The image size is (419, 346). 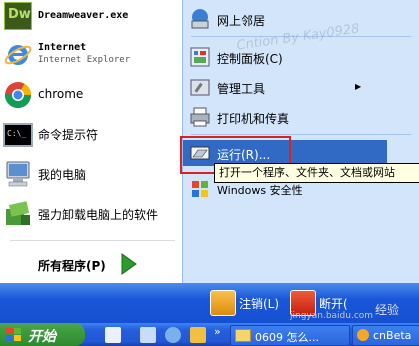 What do you see at coordinates (84, 60) in the screenshot?
I see `menu-item-sublabel: Internet Explorer` at bounding box center [84, 60].